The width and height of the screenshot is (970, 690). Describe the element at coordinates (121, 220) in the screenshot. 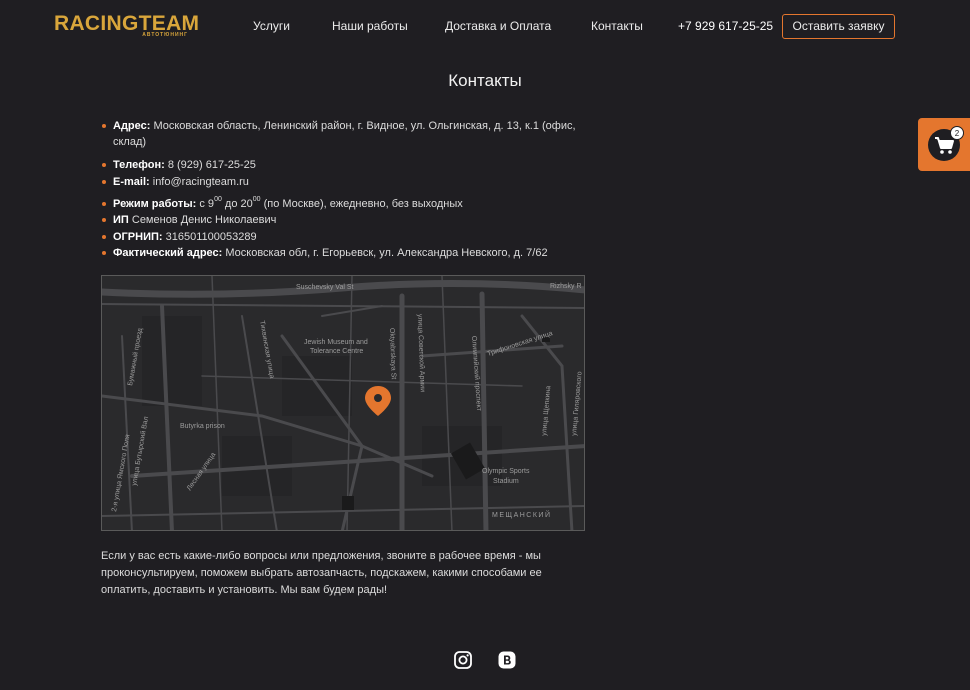

I see `ip-label: ИП` at that location.